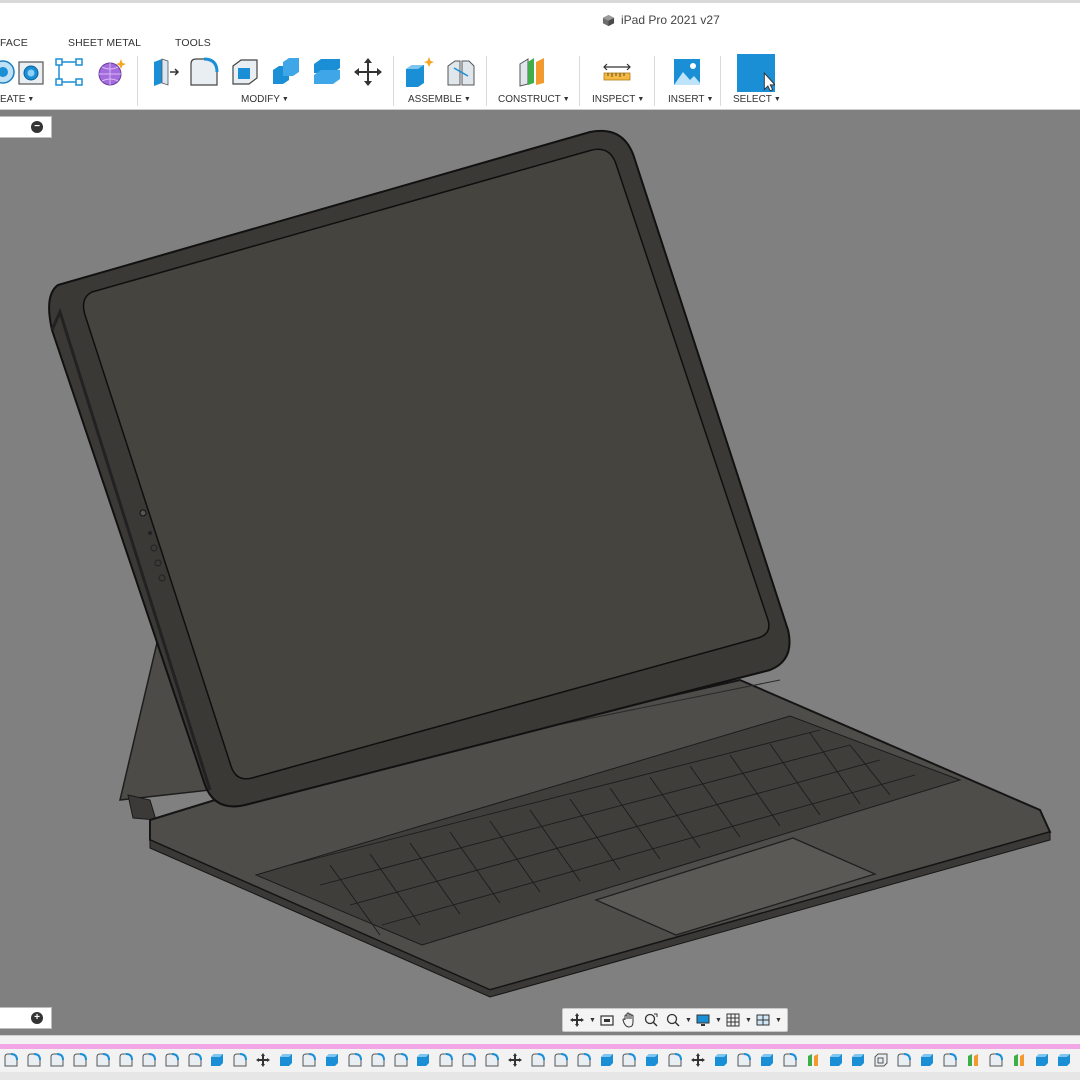  Describe the element at coordinates (37, 1018) in the screenshot. I see `expand-comments-button: +` at that location.